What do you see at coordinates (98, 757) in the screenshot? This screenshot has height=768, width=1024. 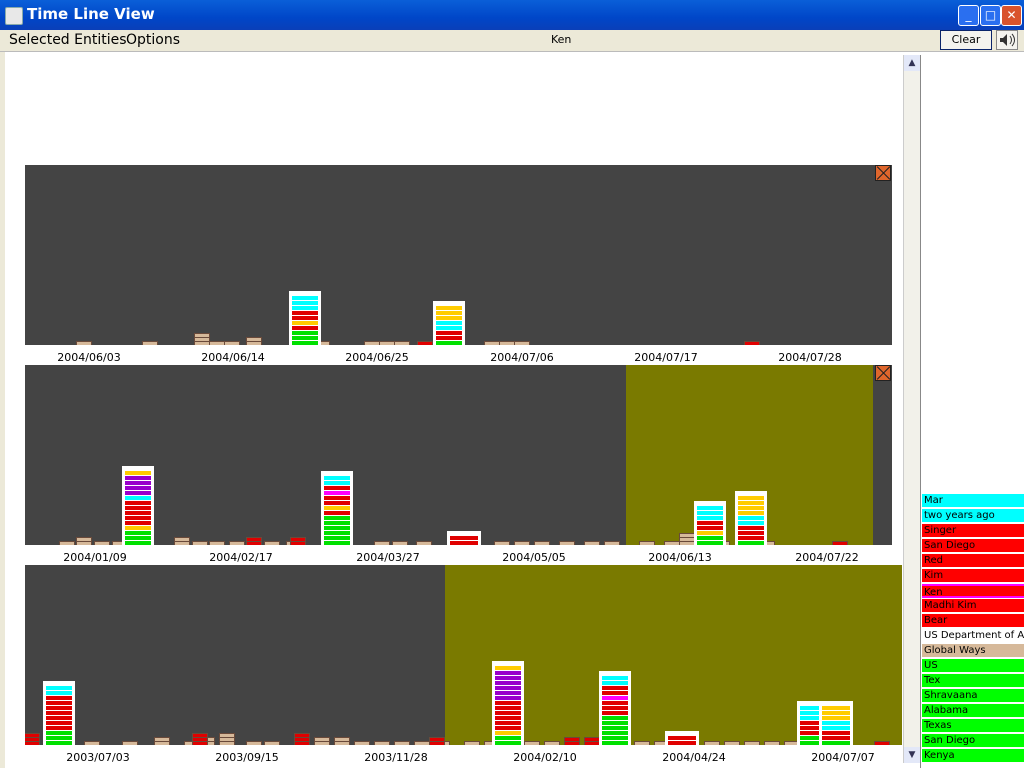 I see `axis-tick: 2003/07/03` at bounding box center [98, 757].